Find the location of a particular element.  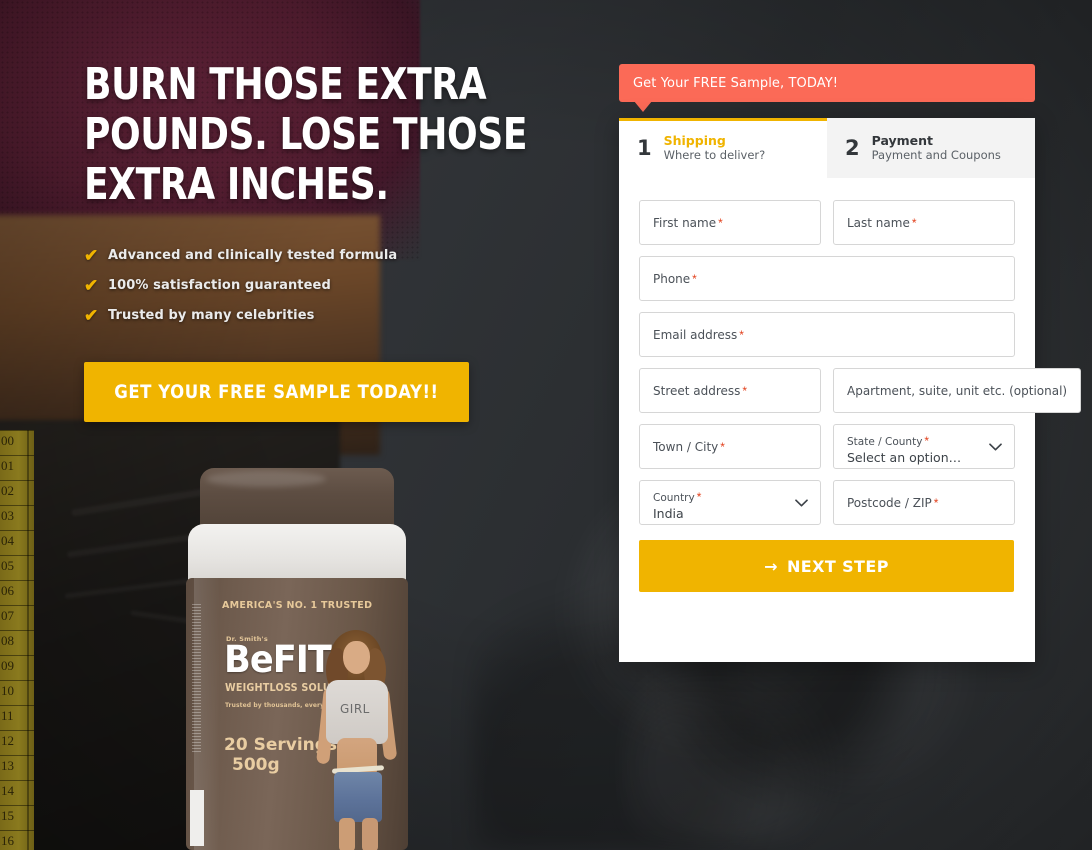

promo-banner-label: Get Your FREE Sample, TODAY! is located at coordinates (736, 83).